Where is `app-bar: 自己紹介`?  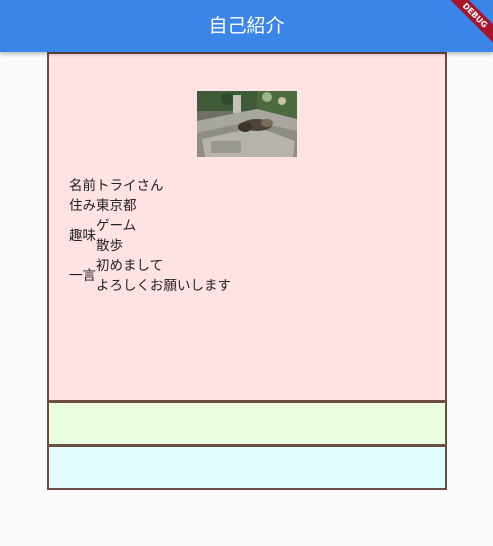
app-bar: 自己紹介 is located at coordinates (246, 26).